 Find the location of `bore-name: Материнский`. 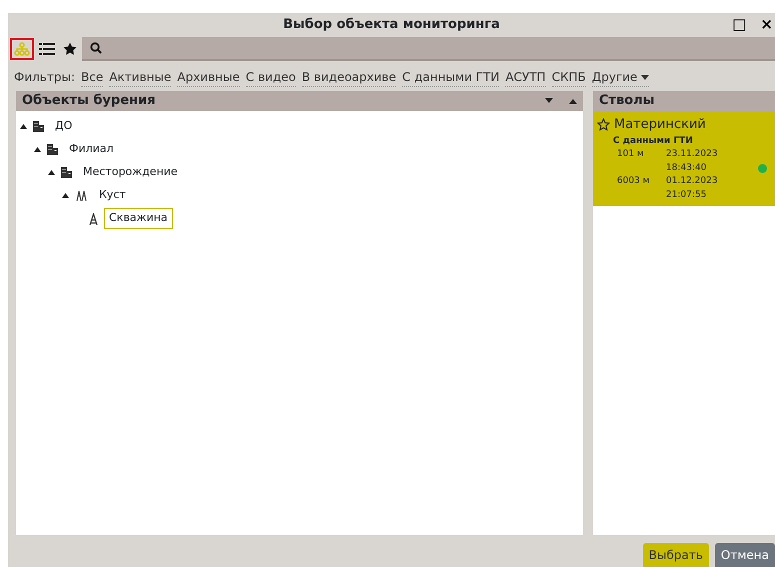

bore-name: Материнский is located at coordinates (660, 125).